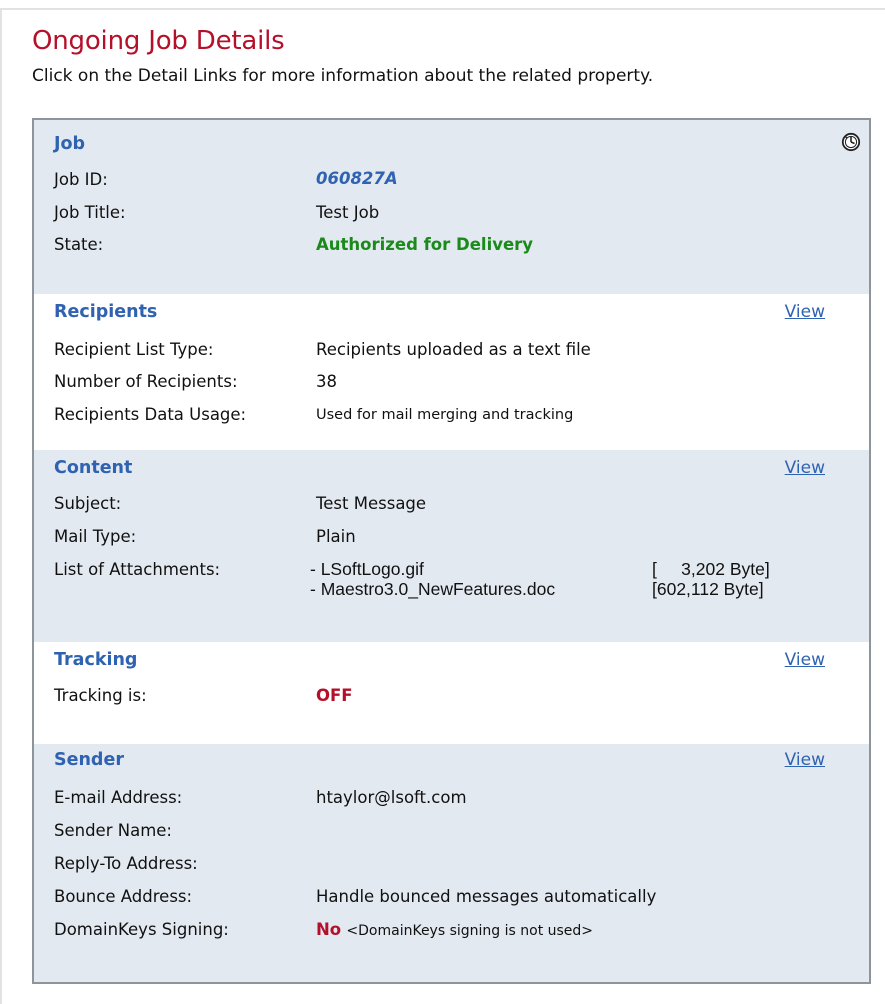 Image resolution: width=885 pixels, height=1004 pixels. What do you see at coordinates (348, 212) in the screenshot?
I see `job-title-value: Test Job` at bounding box center [348, 212].